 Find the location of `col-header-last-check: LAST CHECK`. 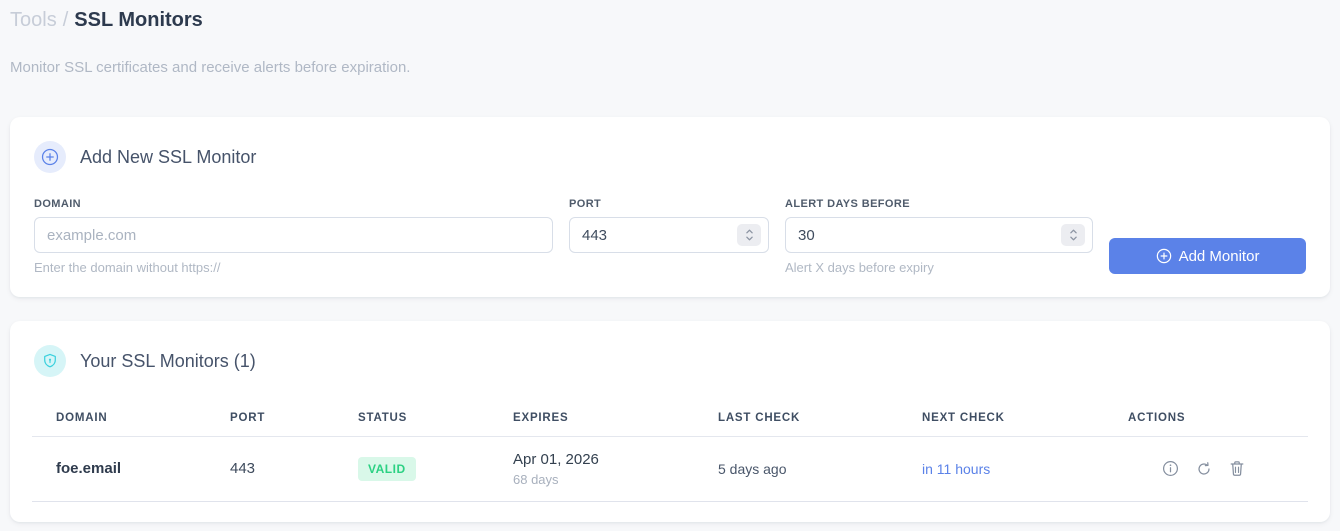

col-header-last-check: LAST CHECK is located at coordinates (820, 419).